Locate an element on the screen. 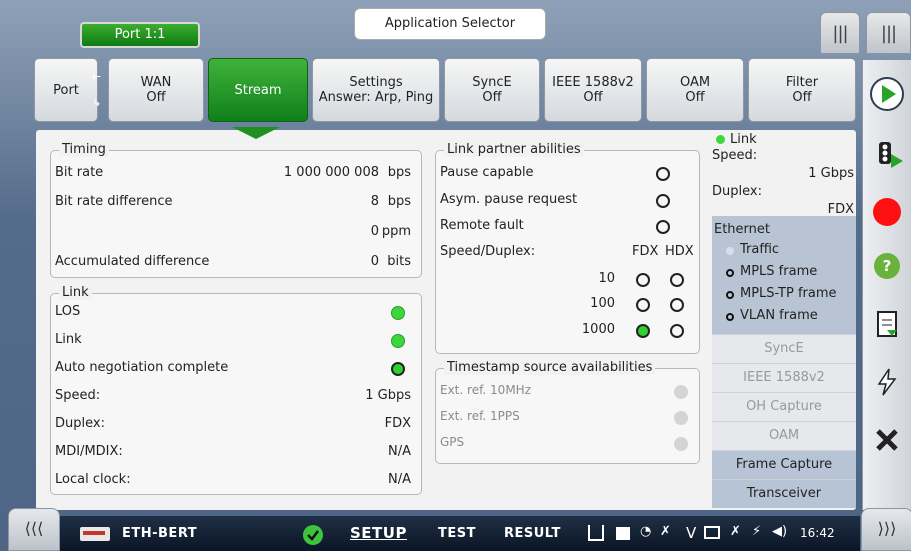  status-ok-icon is located at coordinates (313, 537).